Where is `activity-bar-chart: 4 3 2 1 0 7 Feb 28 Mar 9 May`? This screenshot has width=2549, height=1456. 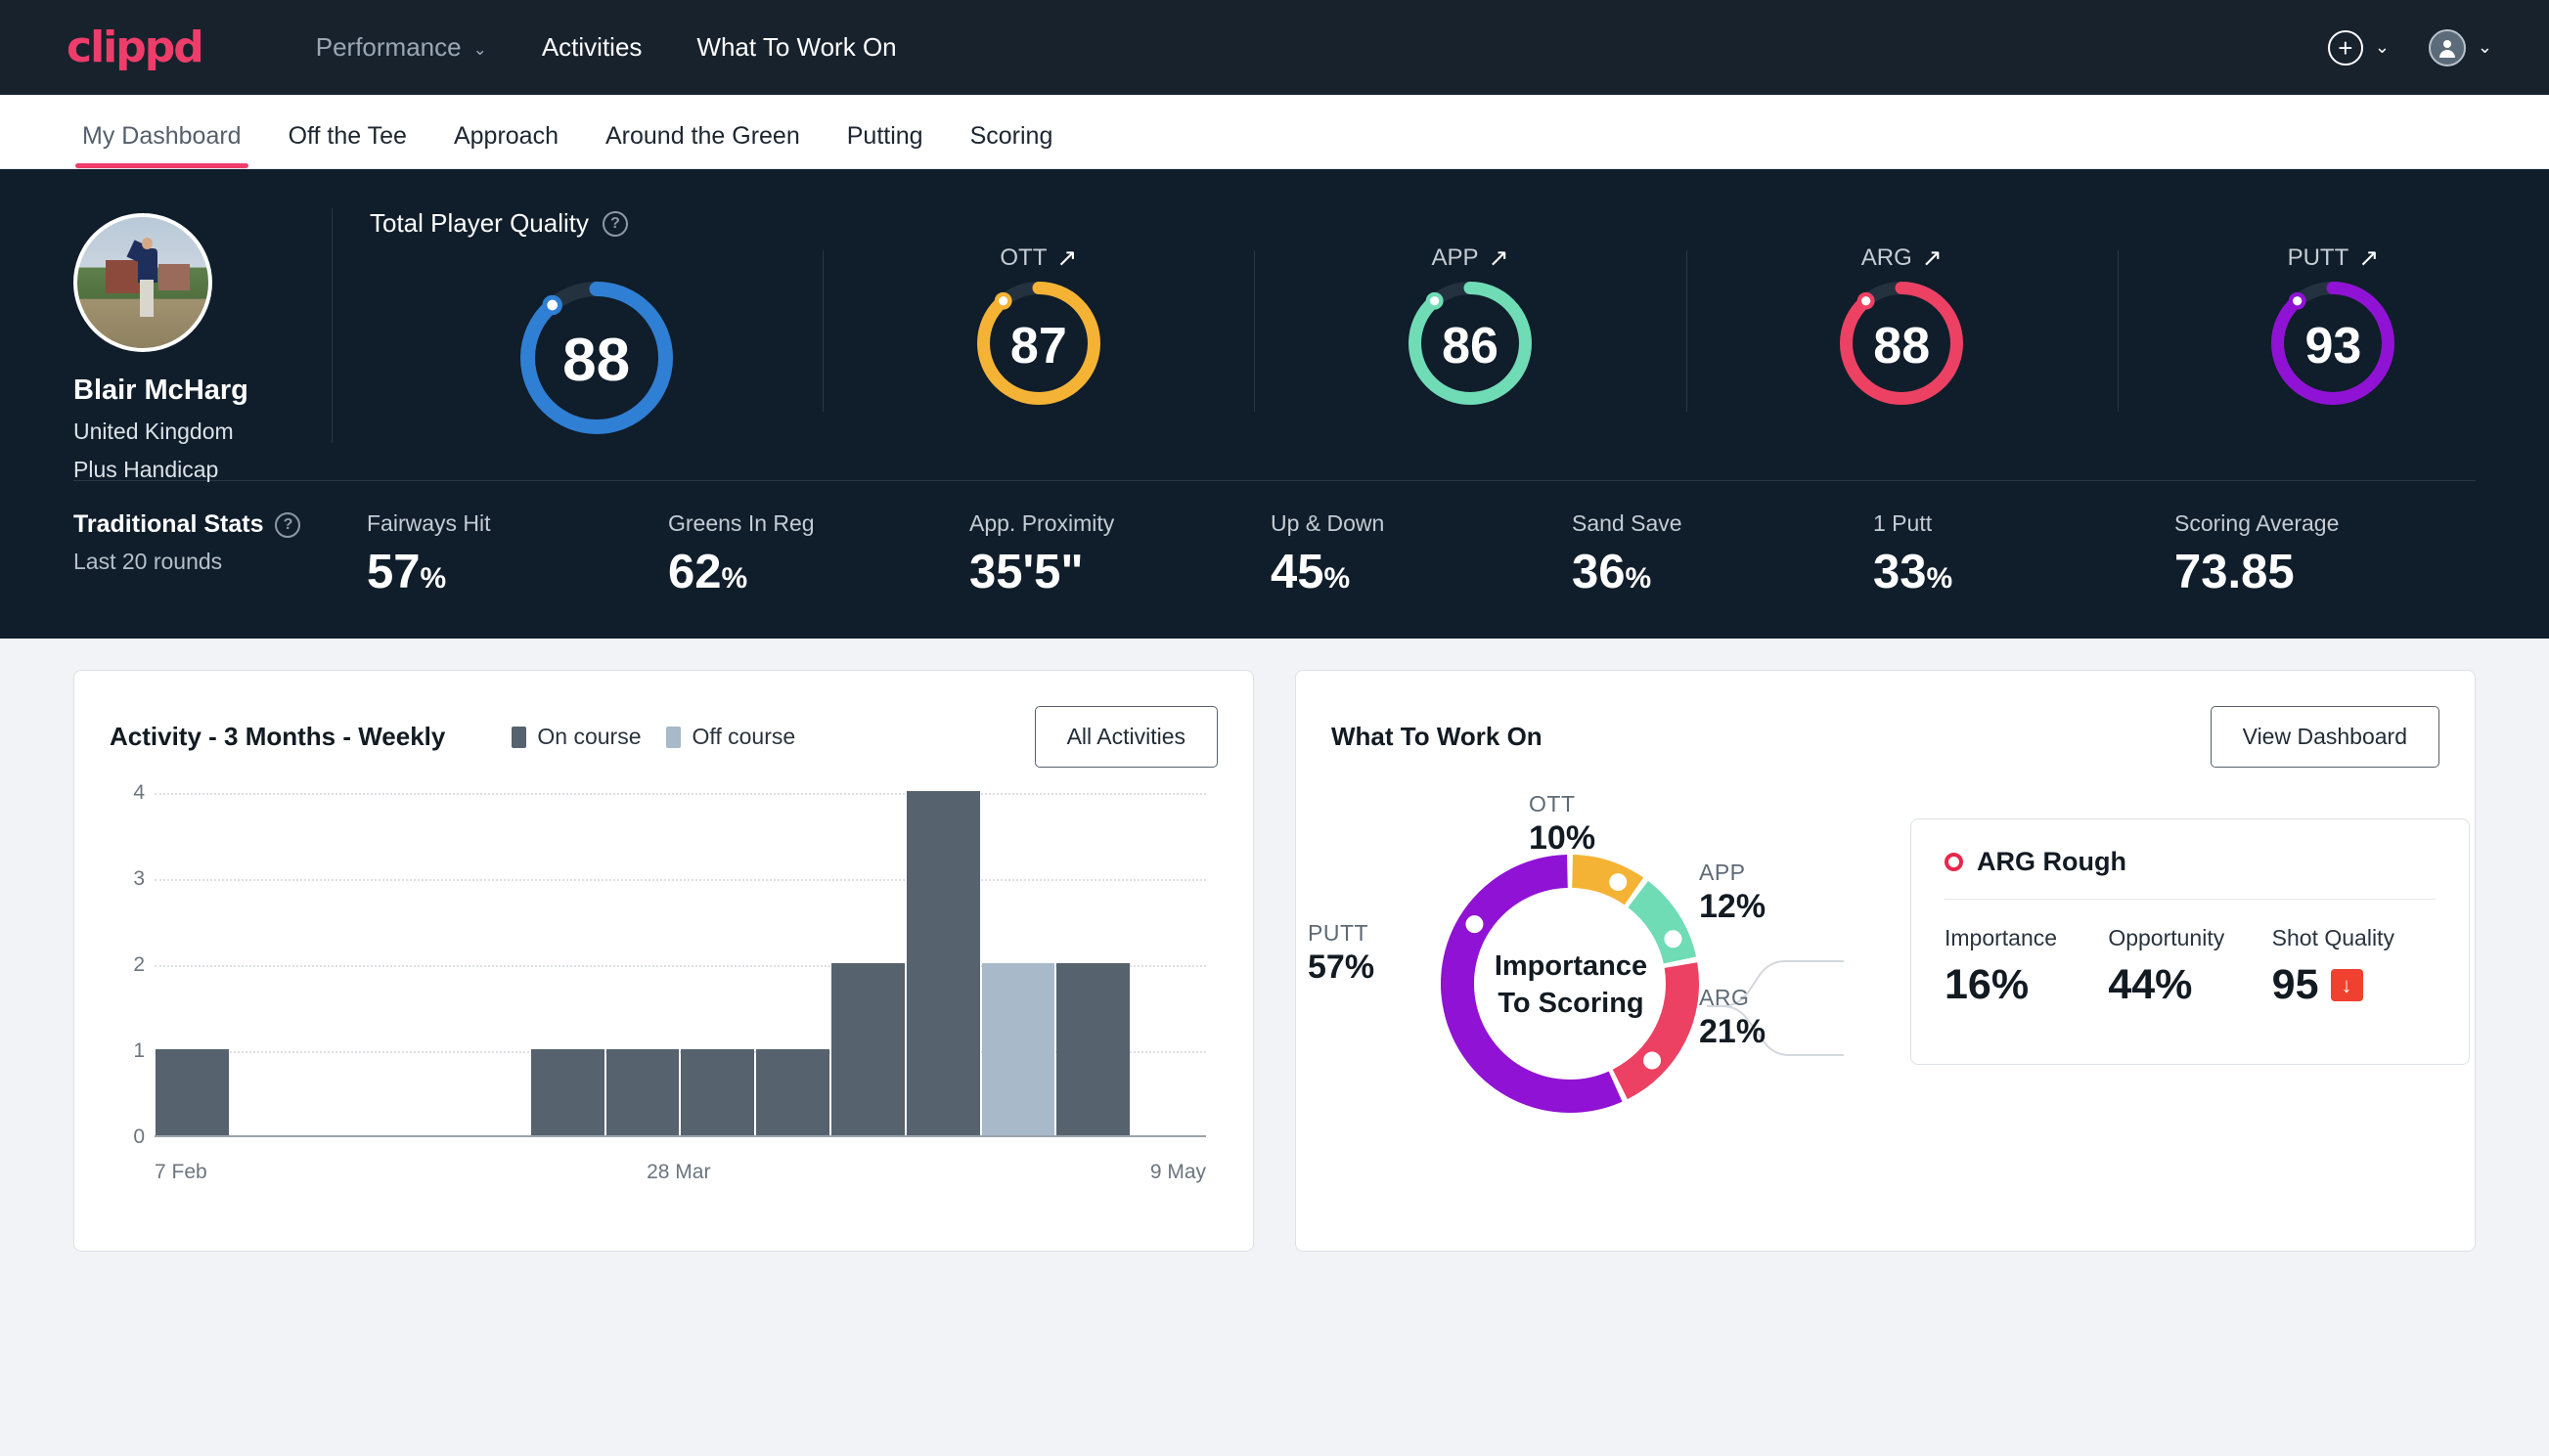
activity-bar-chart: 4 3 2 1 0 7 Feb 28 Mar 9 May is located at coordinates (664, 982).